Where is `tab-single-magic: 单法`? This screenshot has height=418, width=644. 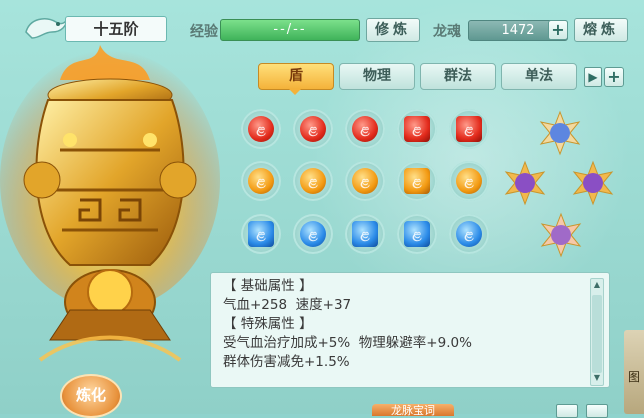
tab-single-magic: 单法 is located at coordinates (539, 76).